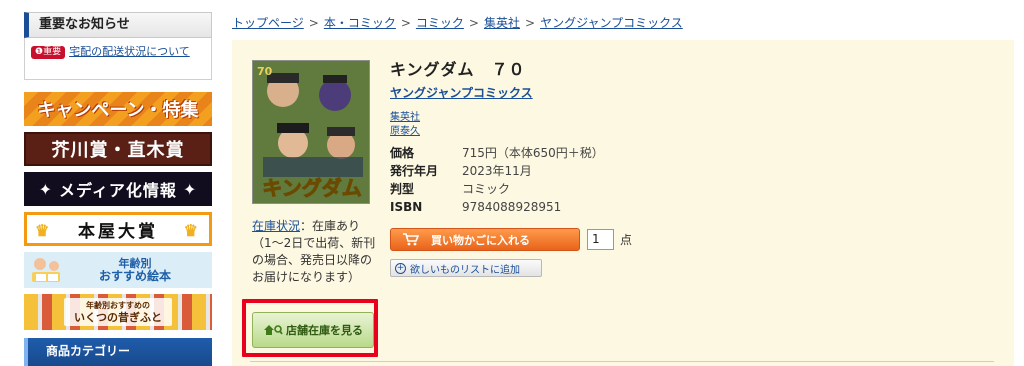  I want to click on quantity-unit: 点, so click(626, 240).